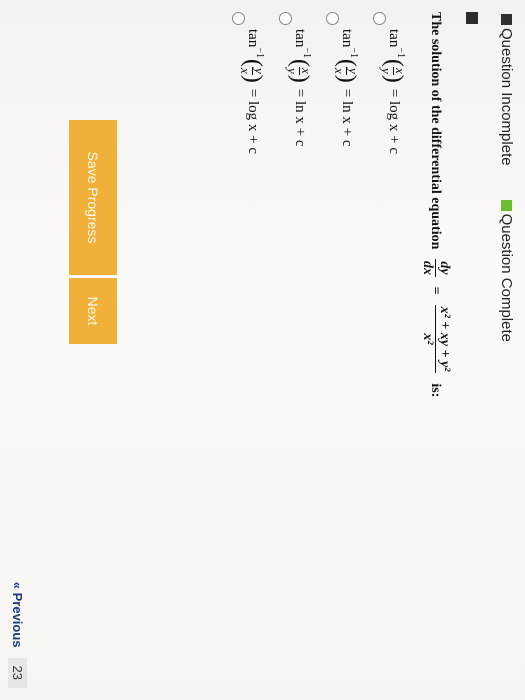 Image resolution: width=525 pixels, height=700 pixels. I want to click on legend-complete: Question Complete, so click(506, 270).